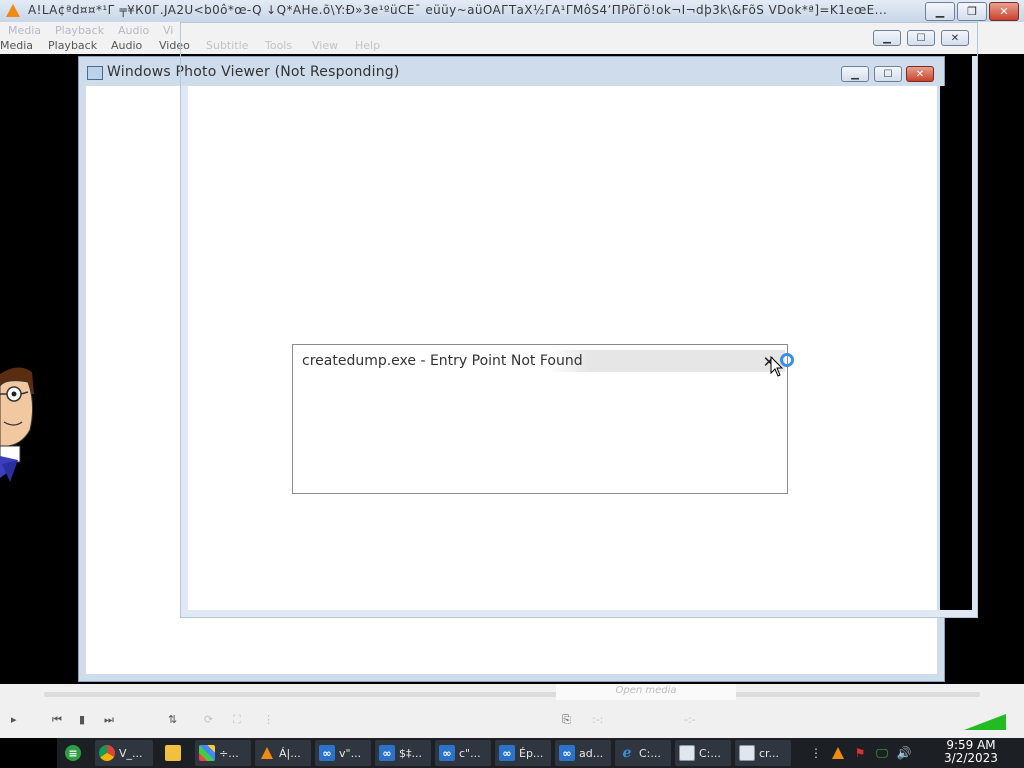 Image resolution: width=1024 pixels, height=768 pixels. I want to click on taskbar-item-explorer, so click(174, 753).